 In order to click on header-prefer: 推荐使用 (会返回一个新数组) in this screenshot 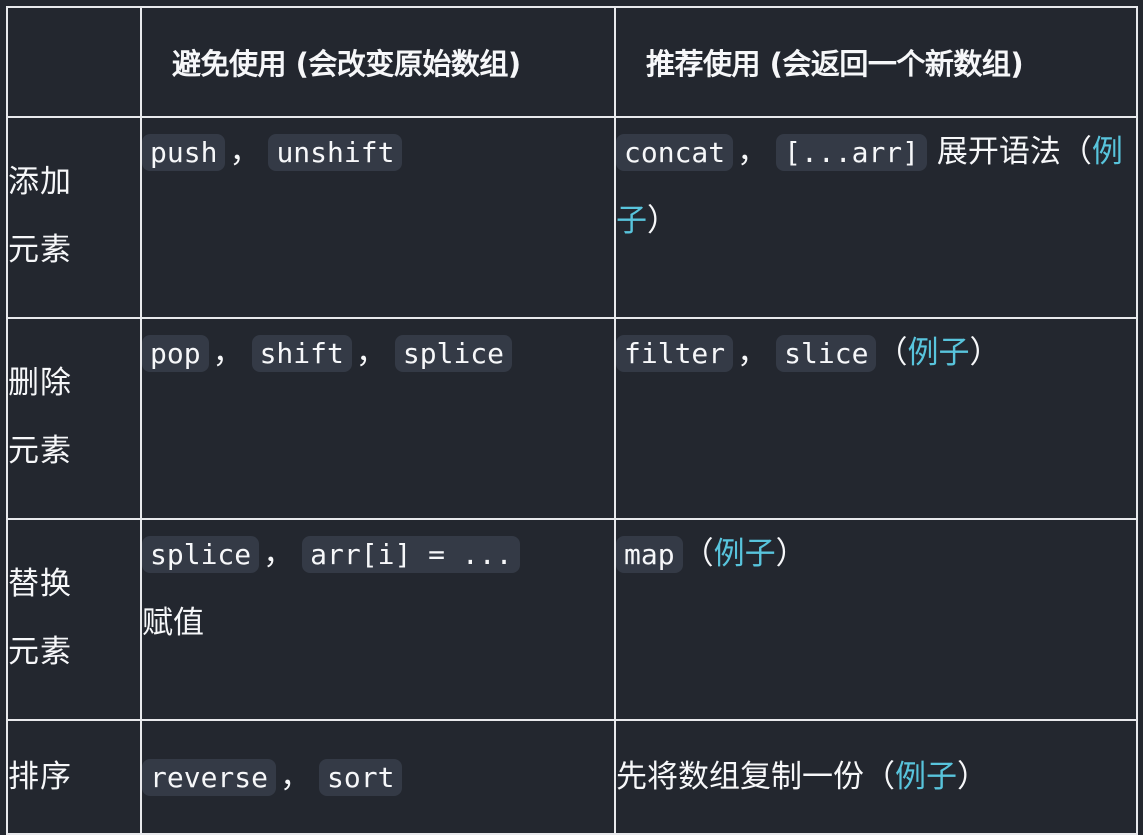, I will do `click(876, 62)`.